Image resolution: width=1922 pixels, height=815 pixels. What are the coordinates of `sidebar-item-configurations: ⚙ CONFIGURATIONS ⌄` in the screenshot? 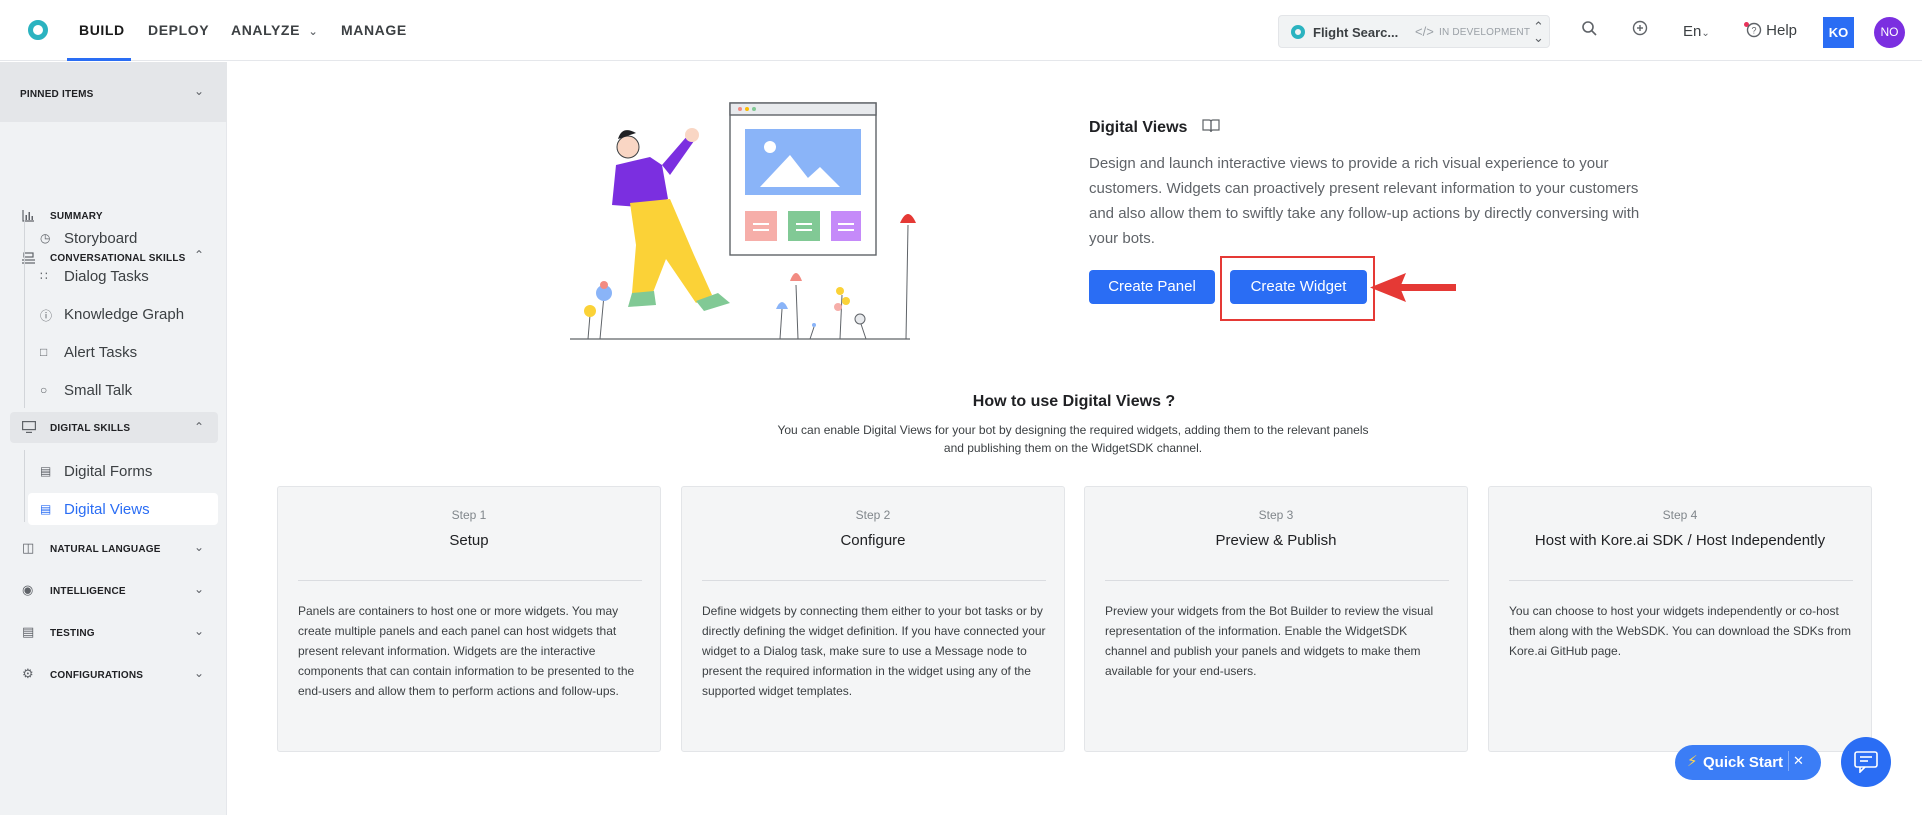 It's located at (113, 681).